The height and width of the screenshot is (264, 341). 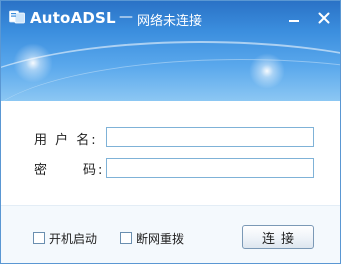 I want to click on username-label: 用 户 名:, so click(x=66, y=140).